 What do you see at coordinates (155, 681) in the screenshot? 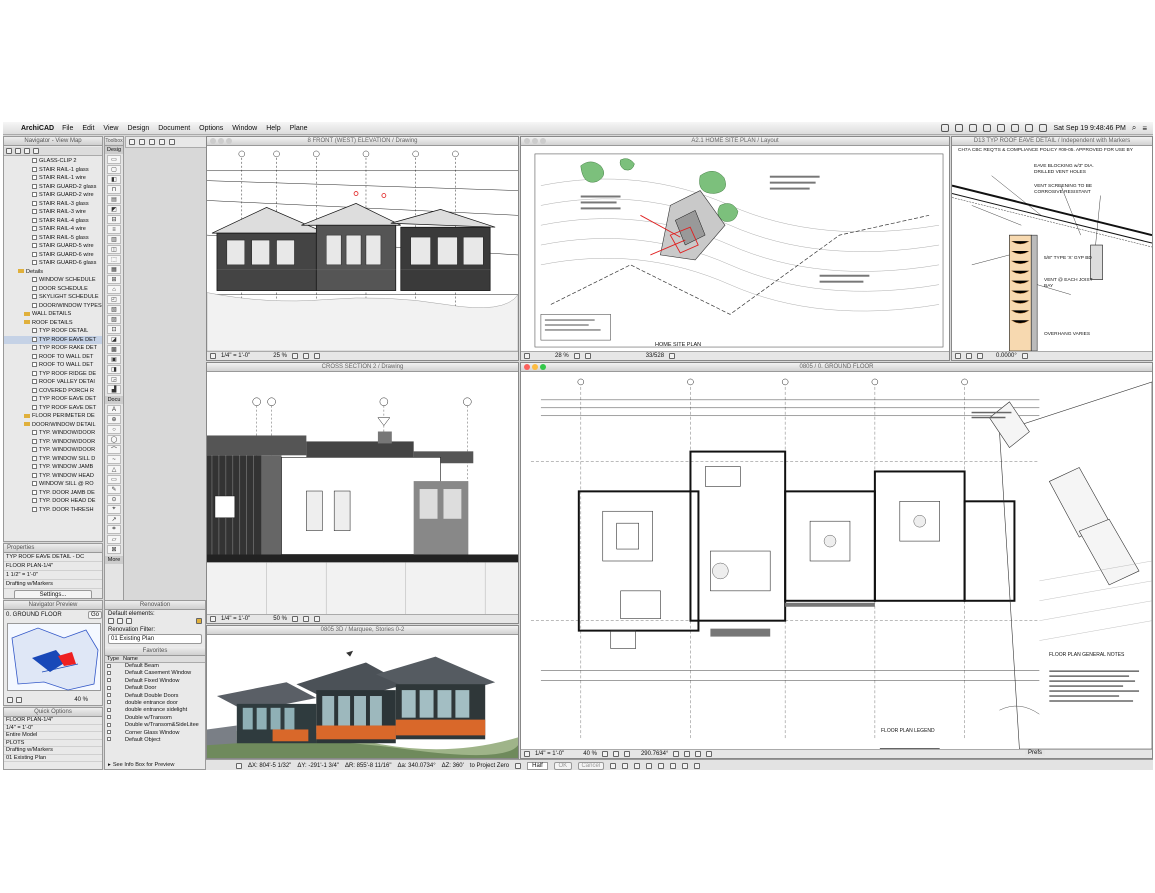
I see `favorite-item: Default Fixed Window` at bounding box center [155, 681].